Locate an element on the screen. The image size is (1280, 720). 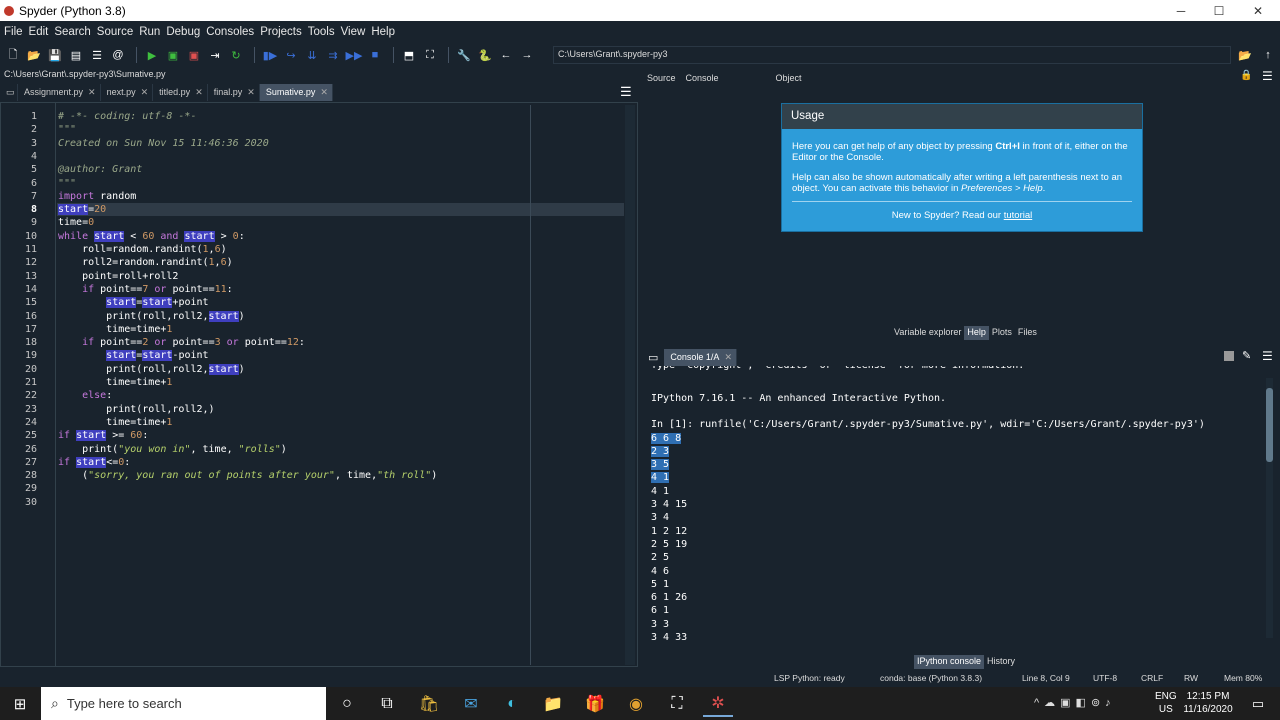
help-options-menu-icon: ☰ is located at coordinates (1267, 76).